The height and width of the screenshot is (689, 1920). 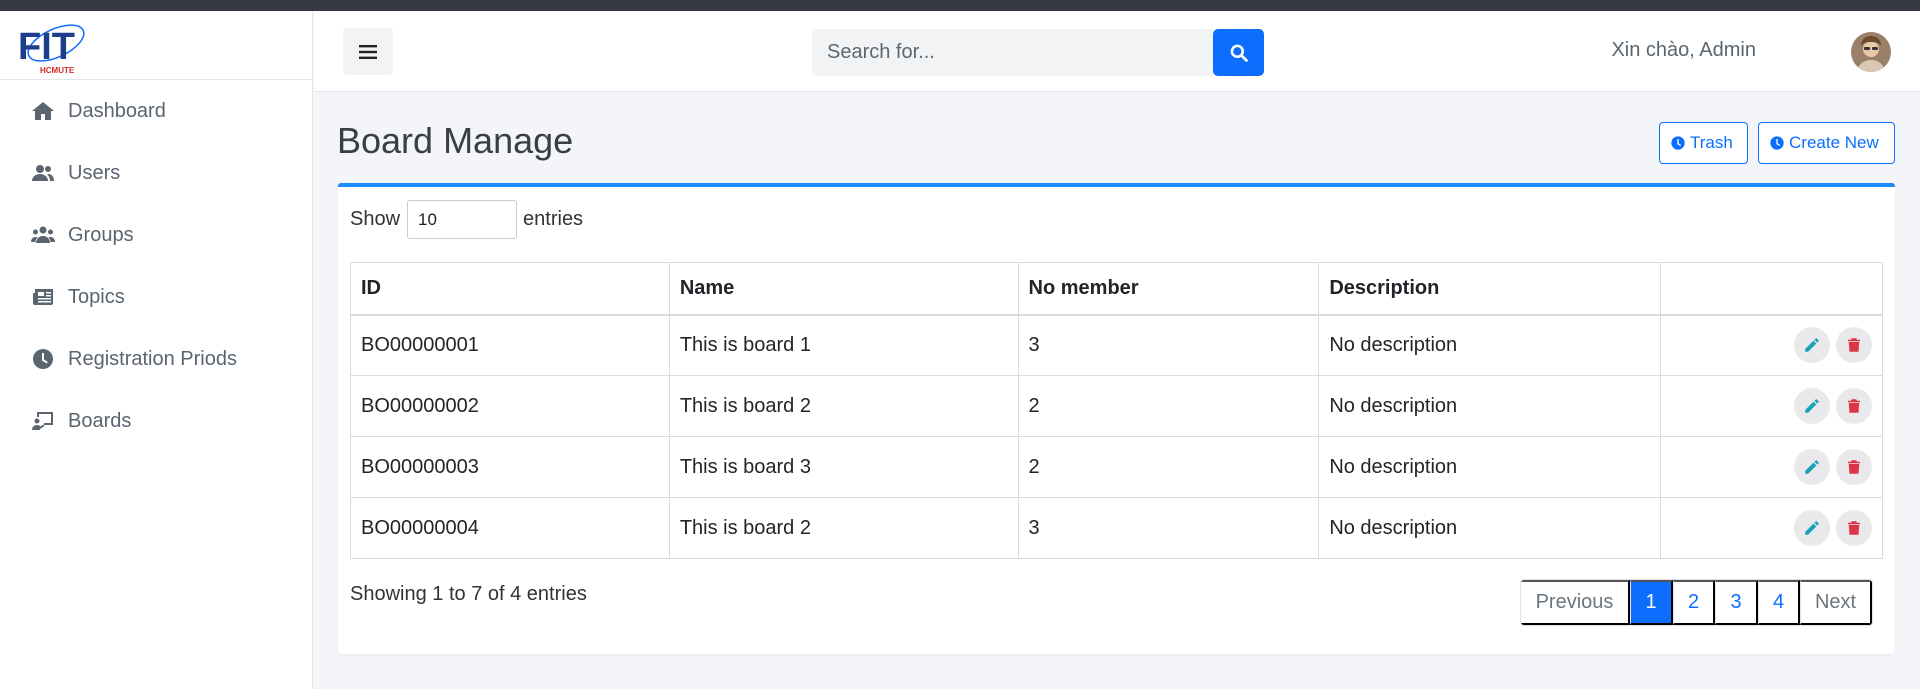 What do you see at coordinates (960, 5) in the screenshot?
I see `browser-top-strip` at bounding box center [960, 5].